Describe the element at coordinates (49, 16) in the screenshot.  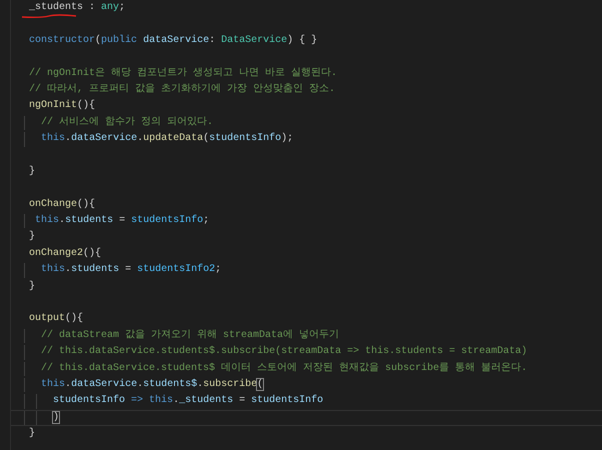
I see `underline-mark` at that location.